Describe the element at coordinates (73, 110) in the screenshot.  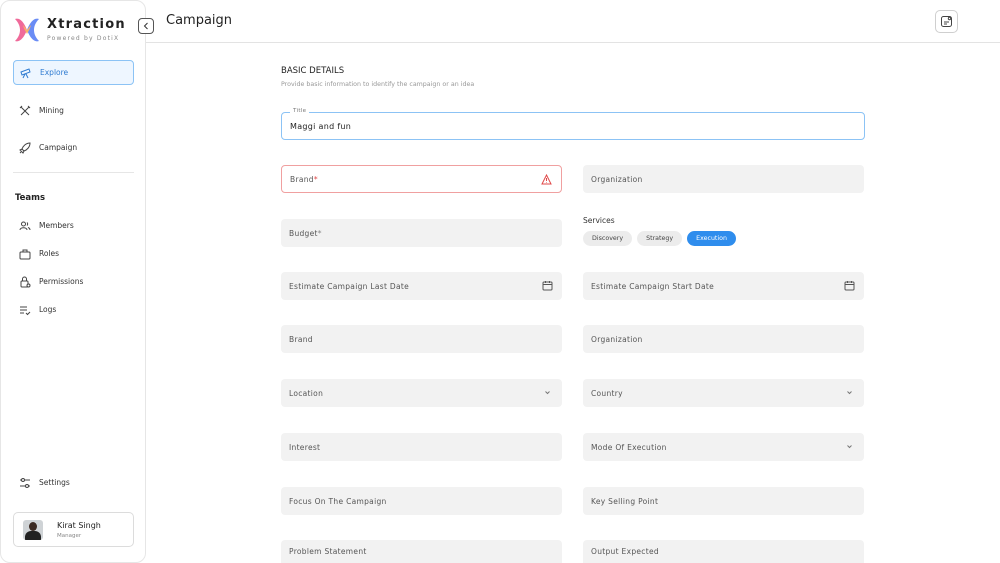
I see `sidebar-item-mining: Mining` at that location.